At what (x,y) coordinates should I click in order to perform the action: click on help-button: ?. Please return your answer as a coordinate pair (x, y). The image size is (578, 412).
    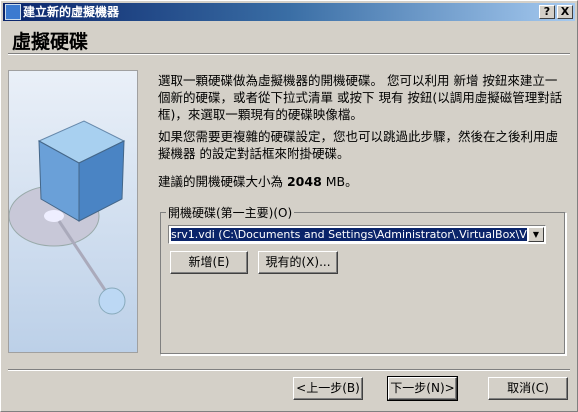
    Looking at the image, I should click on (547, 12).